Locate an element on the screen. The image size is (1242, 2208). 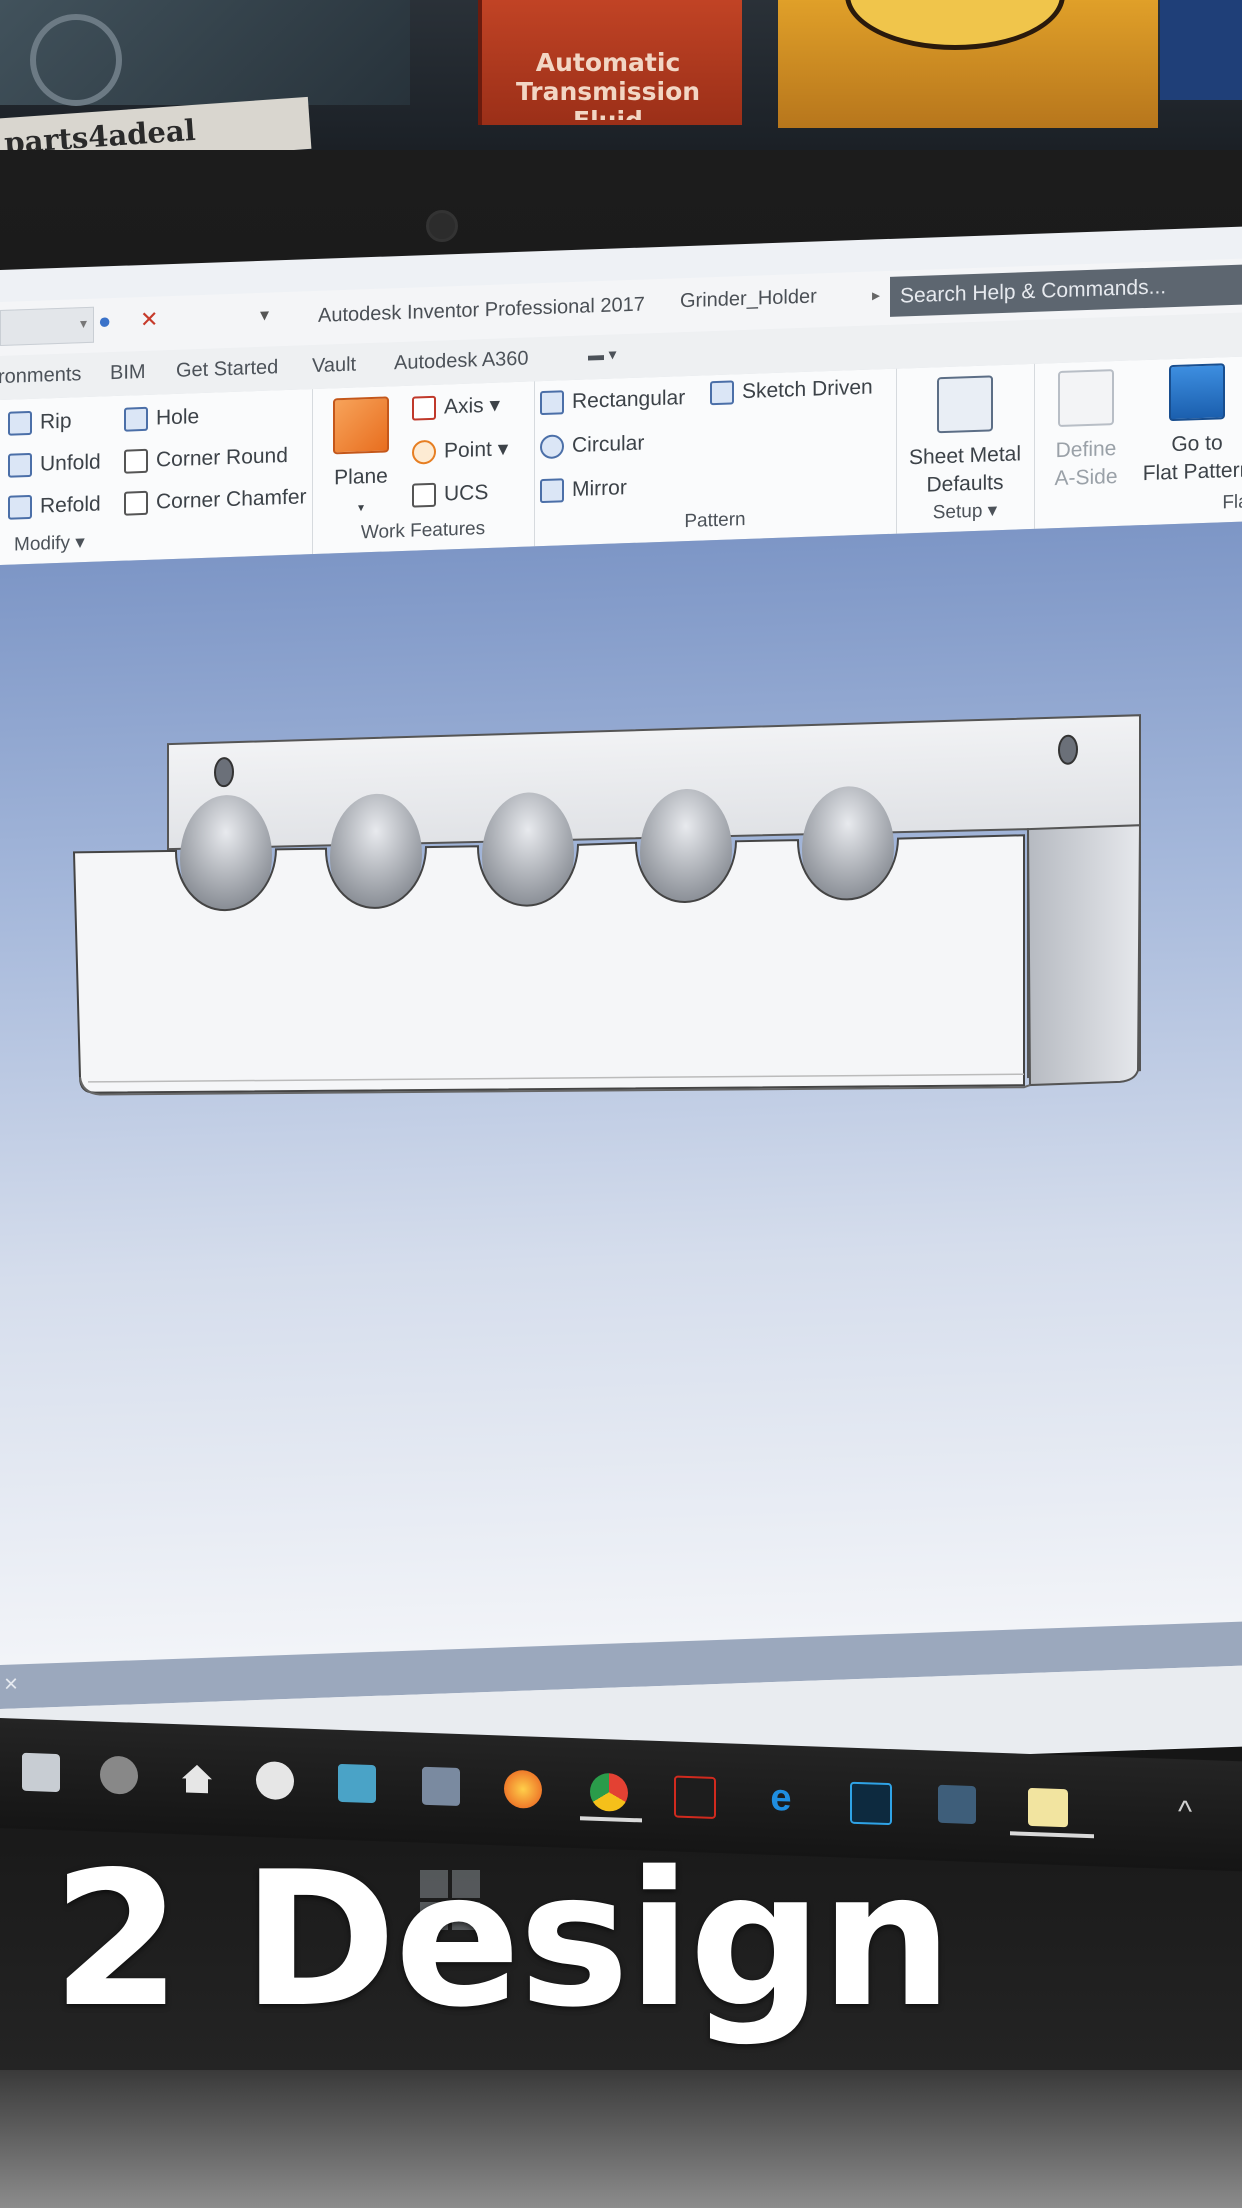
setup-panel-label: Setup ▾ is located at coordinates (965, 512).